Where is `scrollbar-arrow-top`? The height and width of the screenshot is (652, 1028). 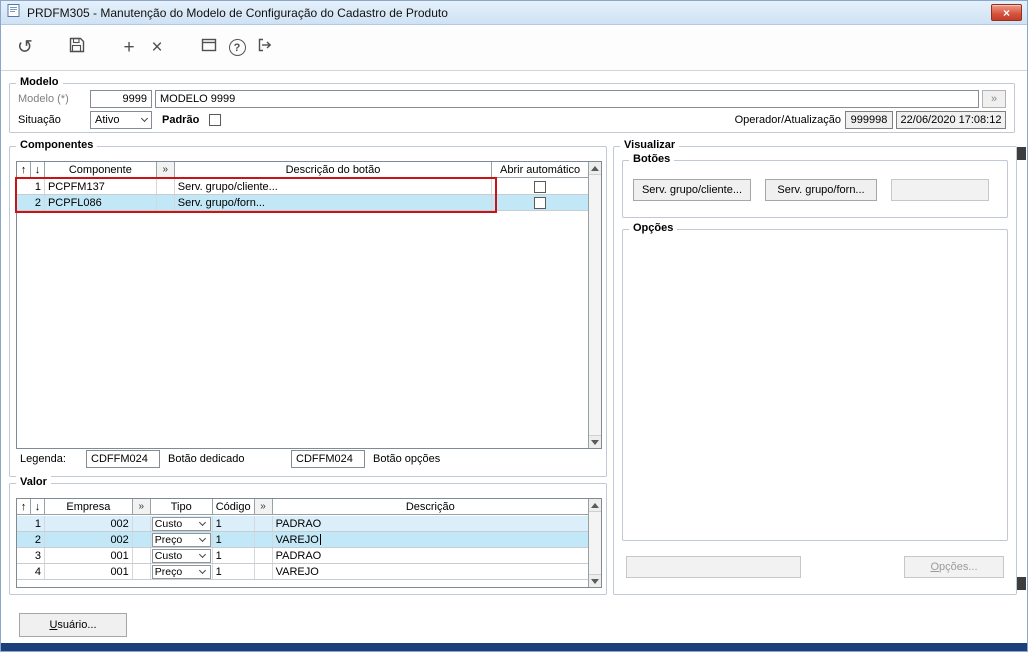 scrollbar-arrow-top is located at coordinates (1021, 153).